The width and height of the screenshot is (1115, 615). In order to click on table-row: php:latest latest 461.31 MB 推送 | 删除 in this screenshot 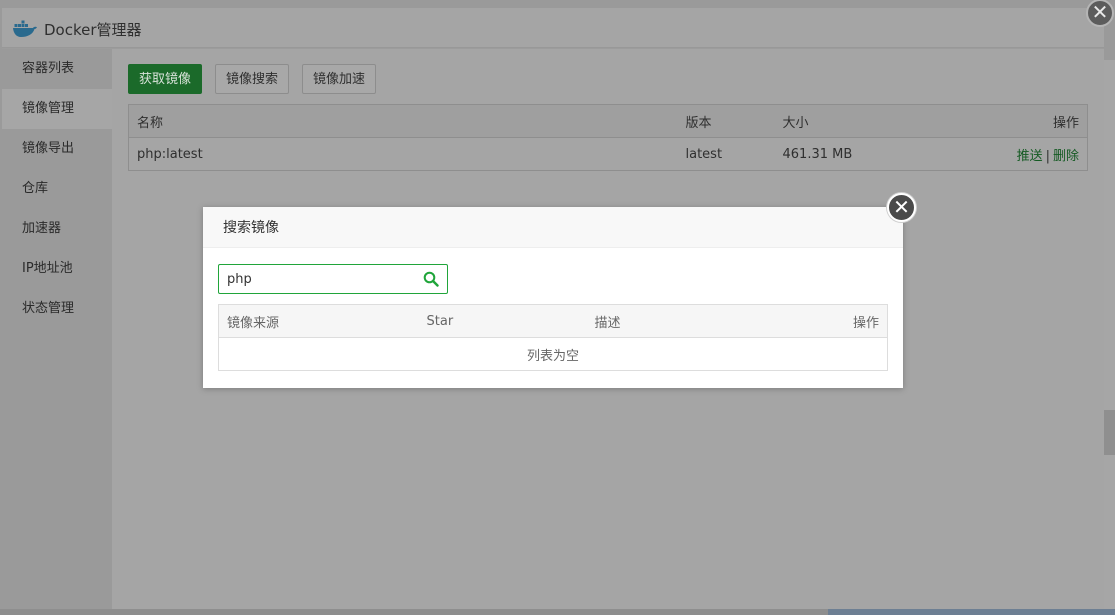, I will do `click(608, 154)`.